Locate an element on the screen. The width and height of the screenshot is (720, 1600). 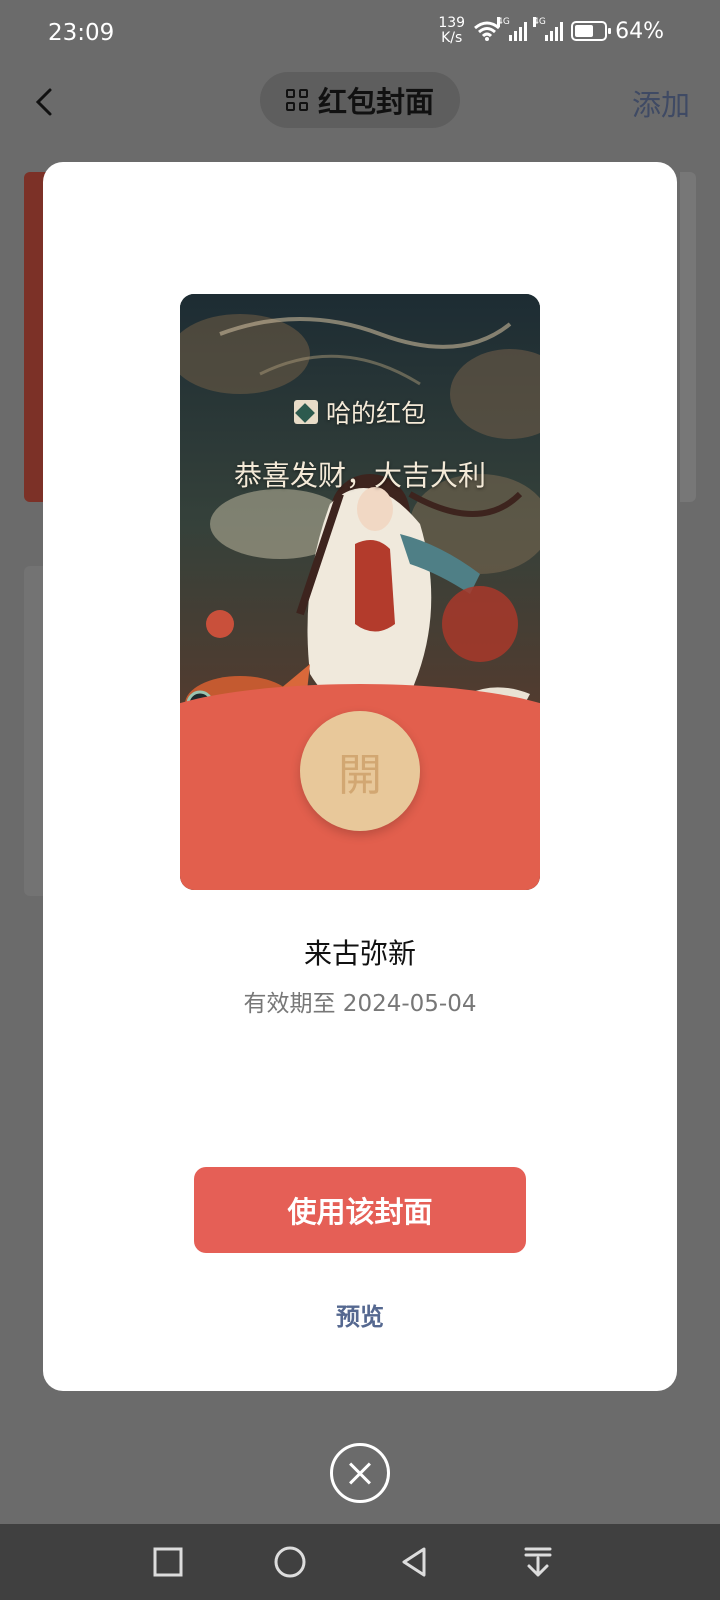
cover-sender: 哈的红包 is located at coordinates (360, 412).